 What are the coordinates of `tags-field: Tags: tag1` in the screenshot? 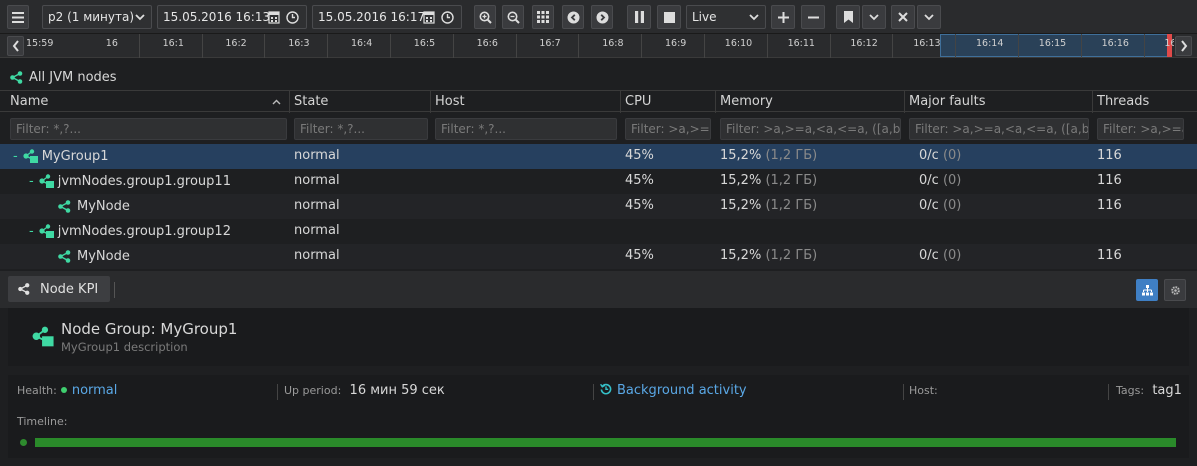 It's located at (1149, 391).